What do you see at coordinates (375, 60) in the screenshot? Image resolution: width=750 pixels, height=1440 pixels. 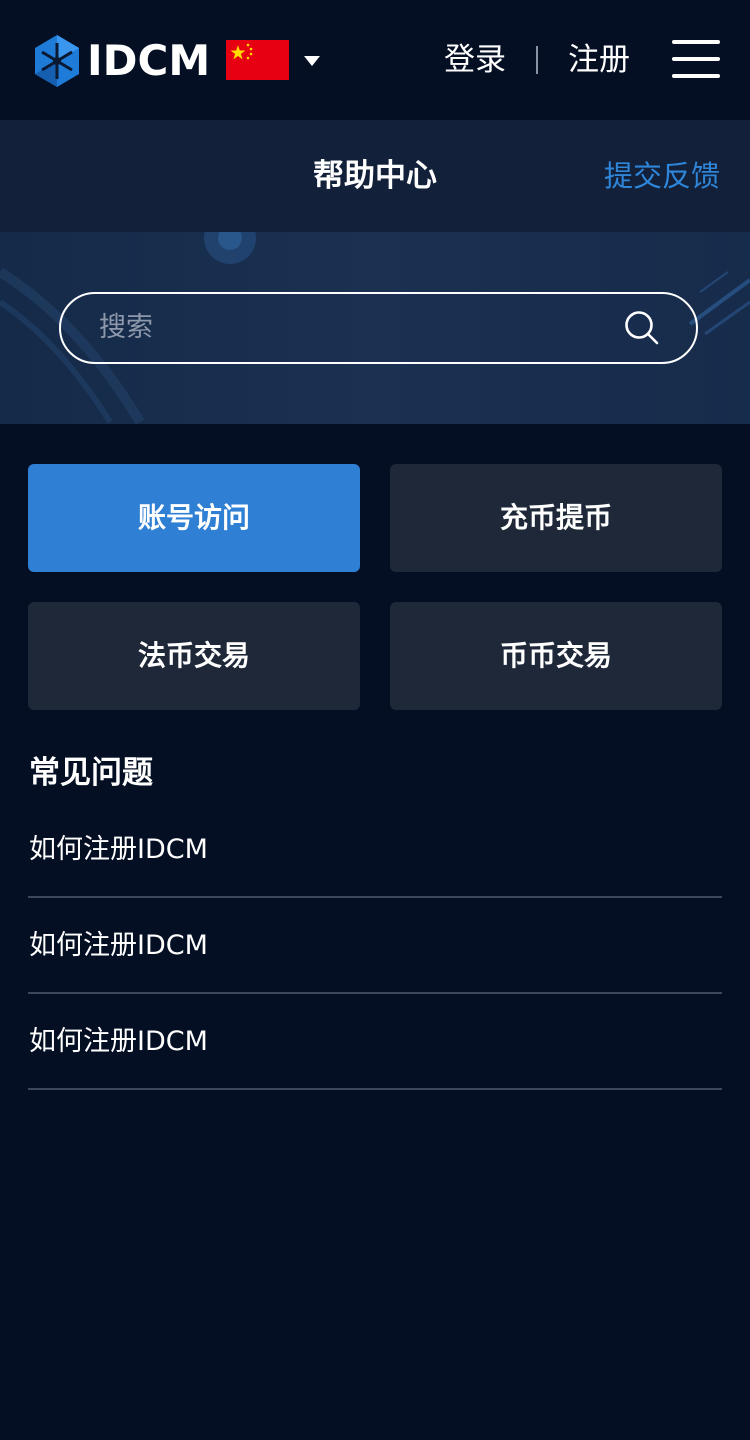 I see `top-navigation-bar: IDCM 登录 注册` at bounding box center [375, 60].